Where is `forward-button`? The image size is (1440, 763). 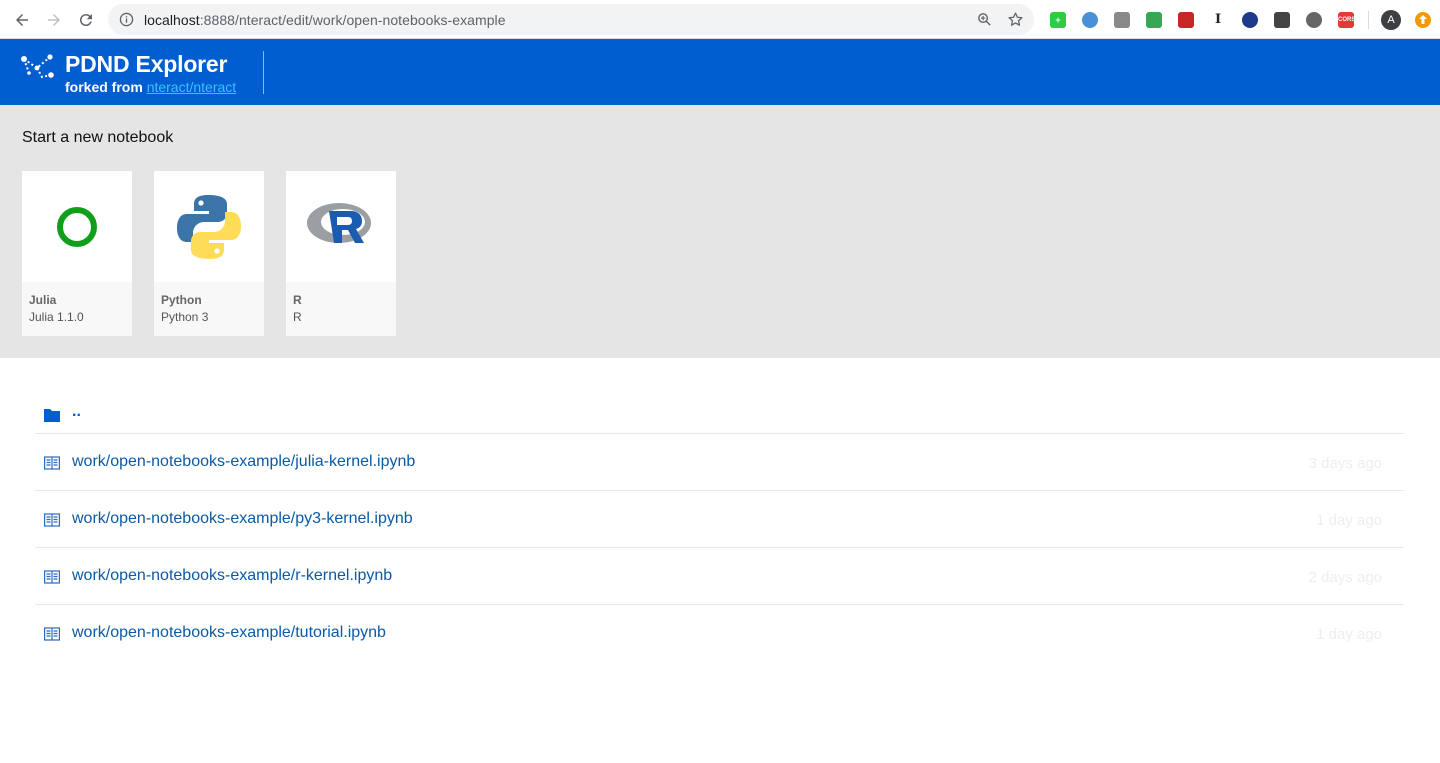 forward-button is located at coordinates (54, 20).